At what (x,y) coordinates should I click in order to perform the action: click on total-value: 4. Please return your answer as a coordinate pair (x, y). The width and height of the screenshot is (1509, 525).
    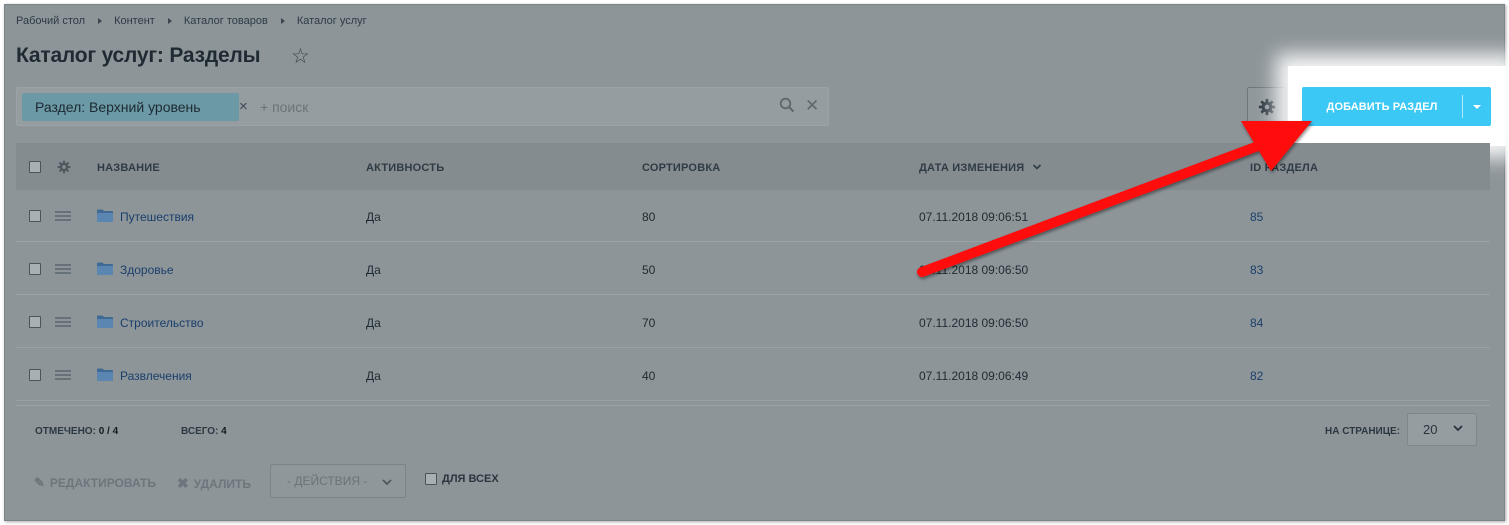
    Looking at the image, I should click on (224, 431).